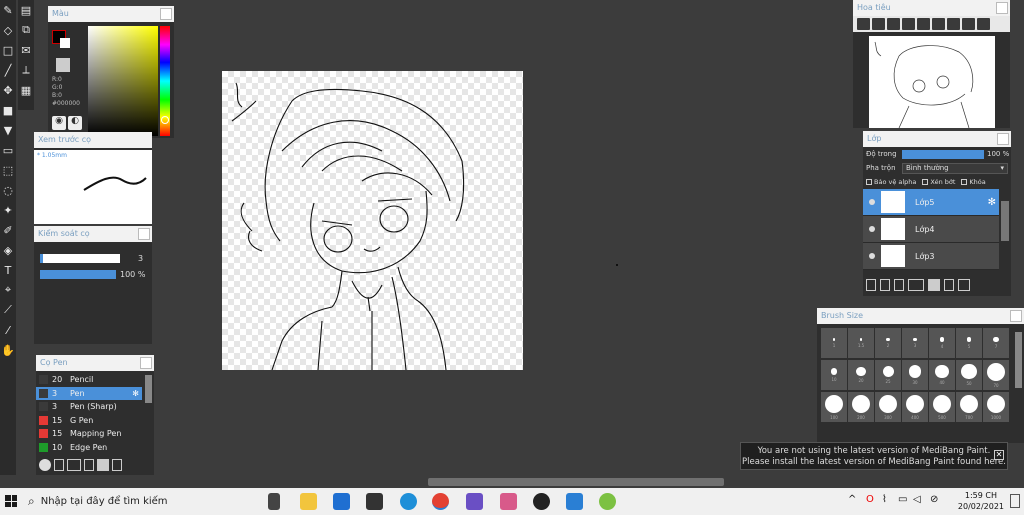  Describe the element at coordinates (932, 82) in the screenshot. I see `navigator-thumbnail` at that location.